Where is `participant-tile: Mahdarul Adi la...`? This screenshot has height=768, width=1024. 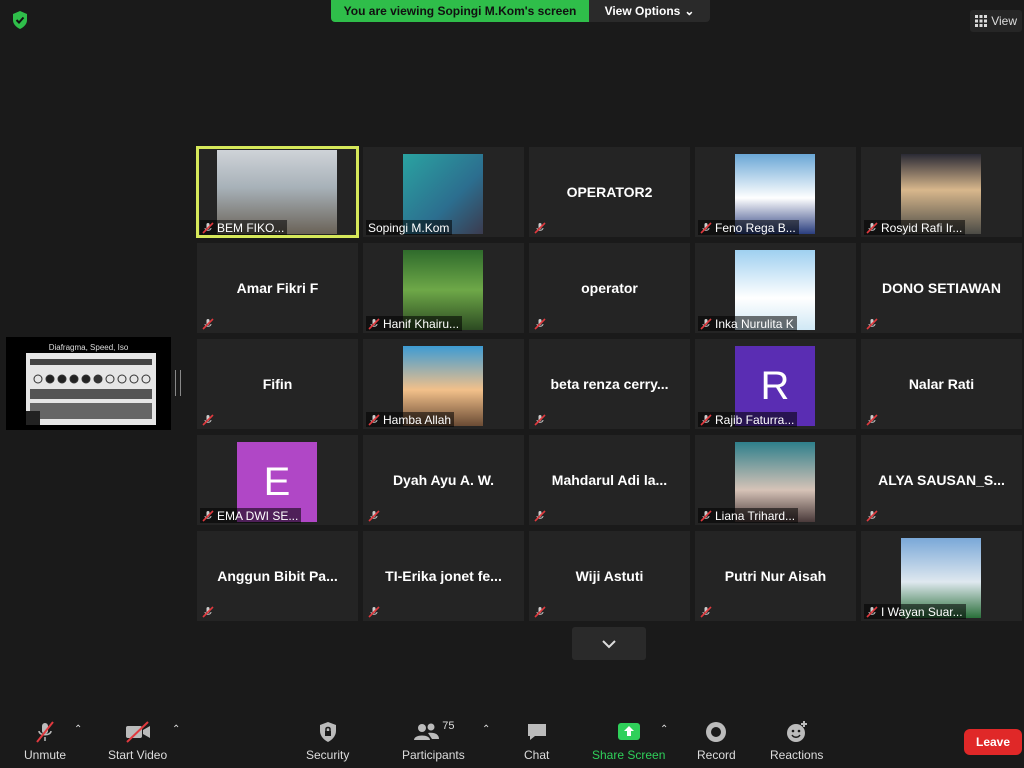
participant-tile: Mahdarul Adi la... is located at coordinates (609, 480).